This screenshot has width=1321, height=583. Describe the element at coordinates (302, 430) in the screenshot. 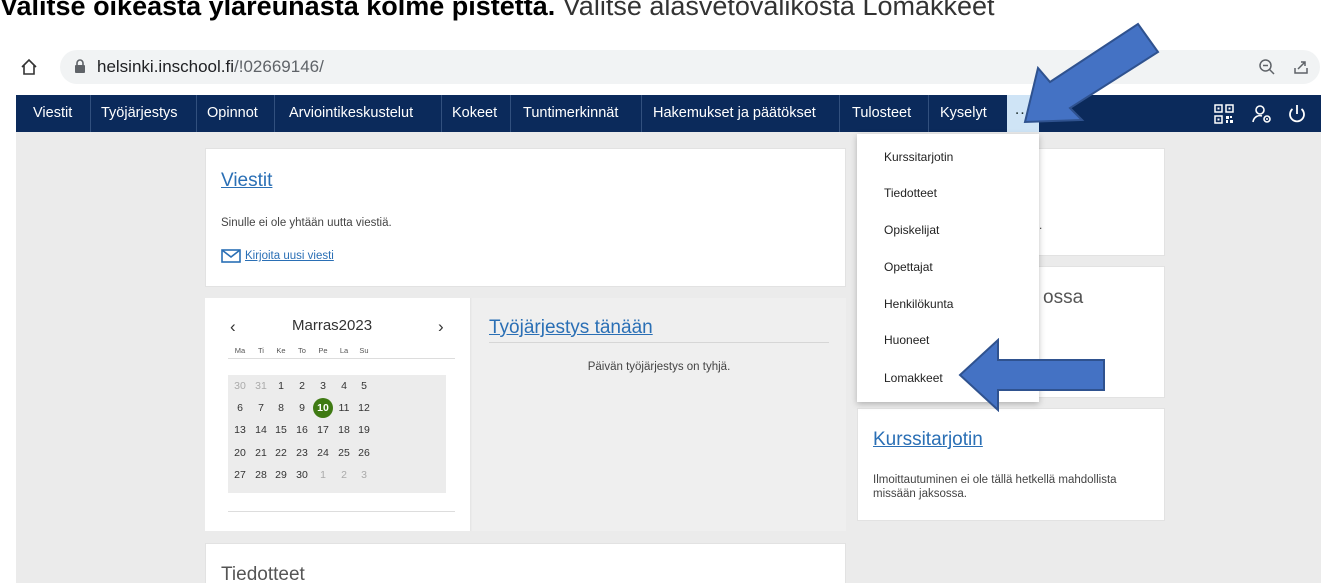

I see `calendar-day: 16` at that location.